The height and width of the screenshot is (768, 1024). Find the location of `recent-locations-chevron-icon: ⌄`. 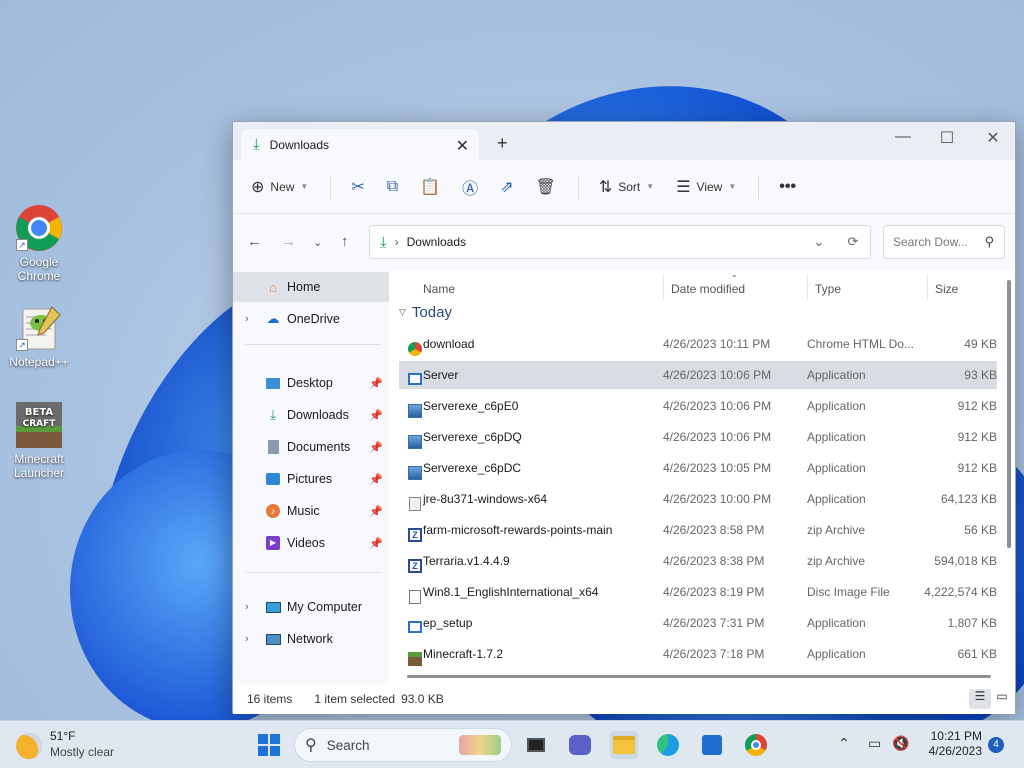

recent-locations-chevron-icon: ⌄ is located at coordinates (317, 242).